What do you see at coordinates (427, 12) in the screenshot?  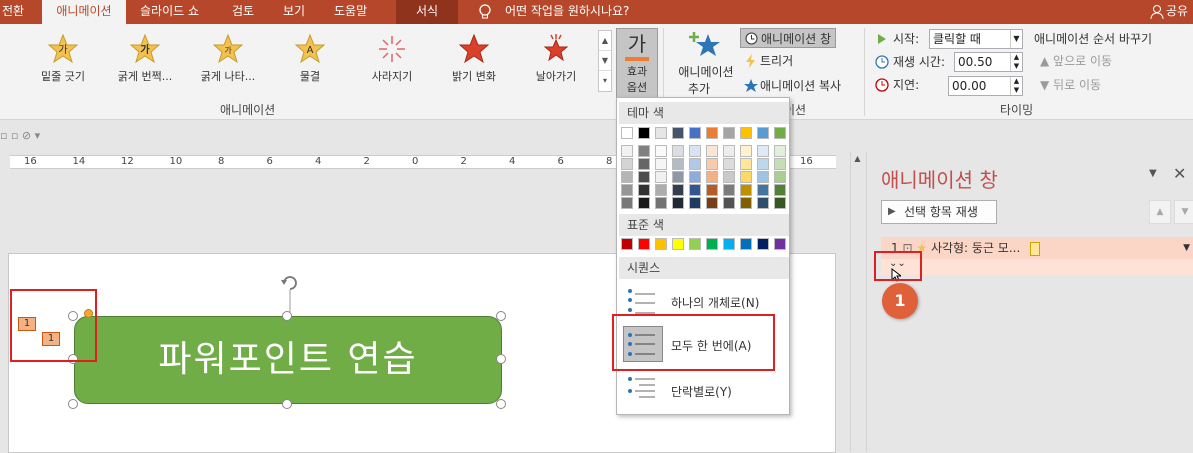 I see `tab-format: 서식` at bounding box center [427, 12].